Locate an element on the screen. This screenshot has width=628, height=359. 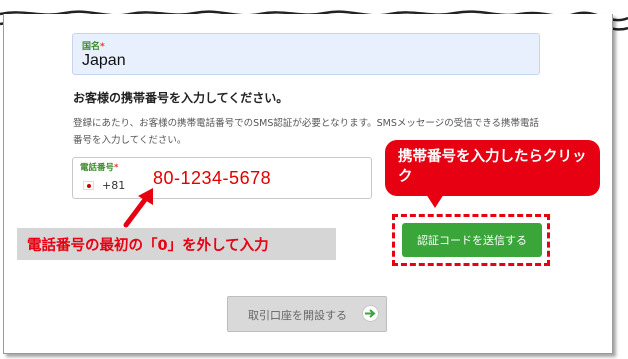
red-arrow-icon is located at coordinates (138, 208).